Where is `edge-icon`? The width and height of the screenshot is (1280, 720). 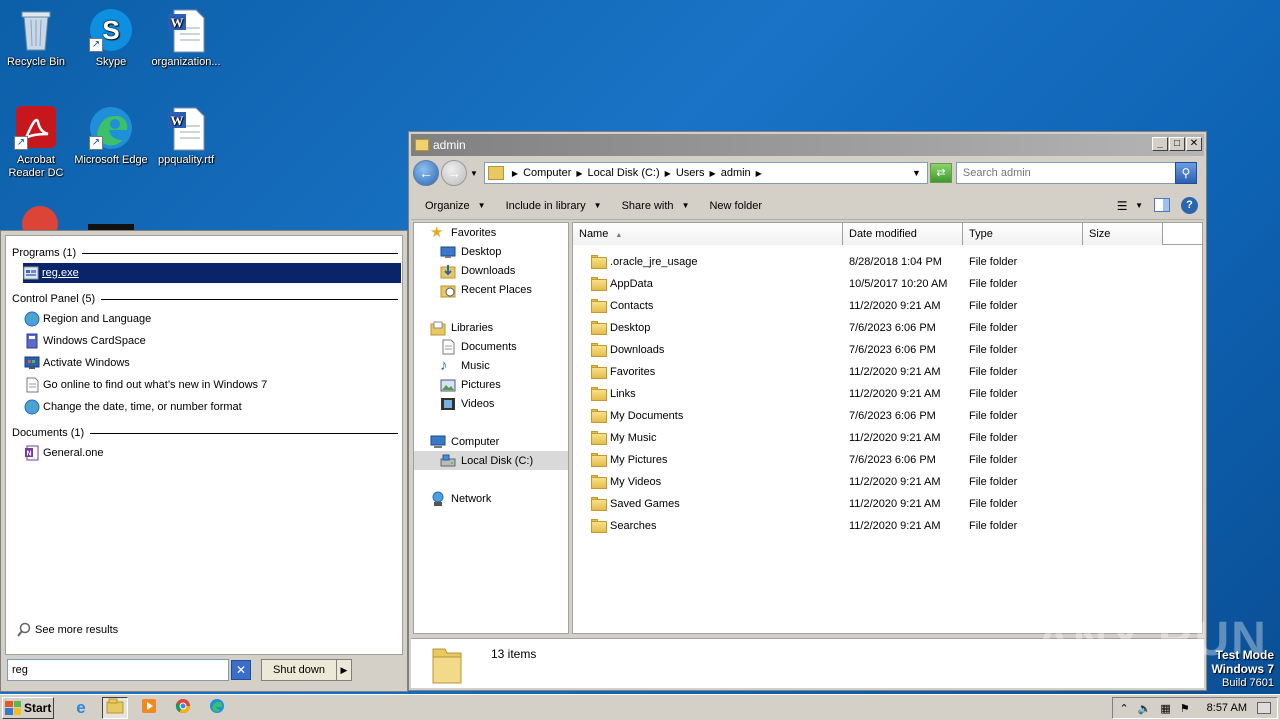
edge-icon is located at coordinates (217, 707).